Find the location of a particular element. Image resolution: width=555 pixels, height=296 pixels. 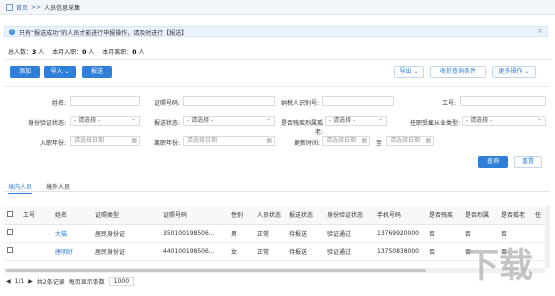

updated-label: 更新时间: is located at coordinates (306, 143).